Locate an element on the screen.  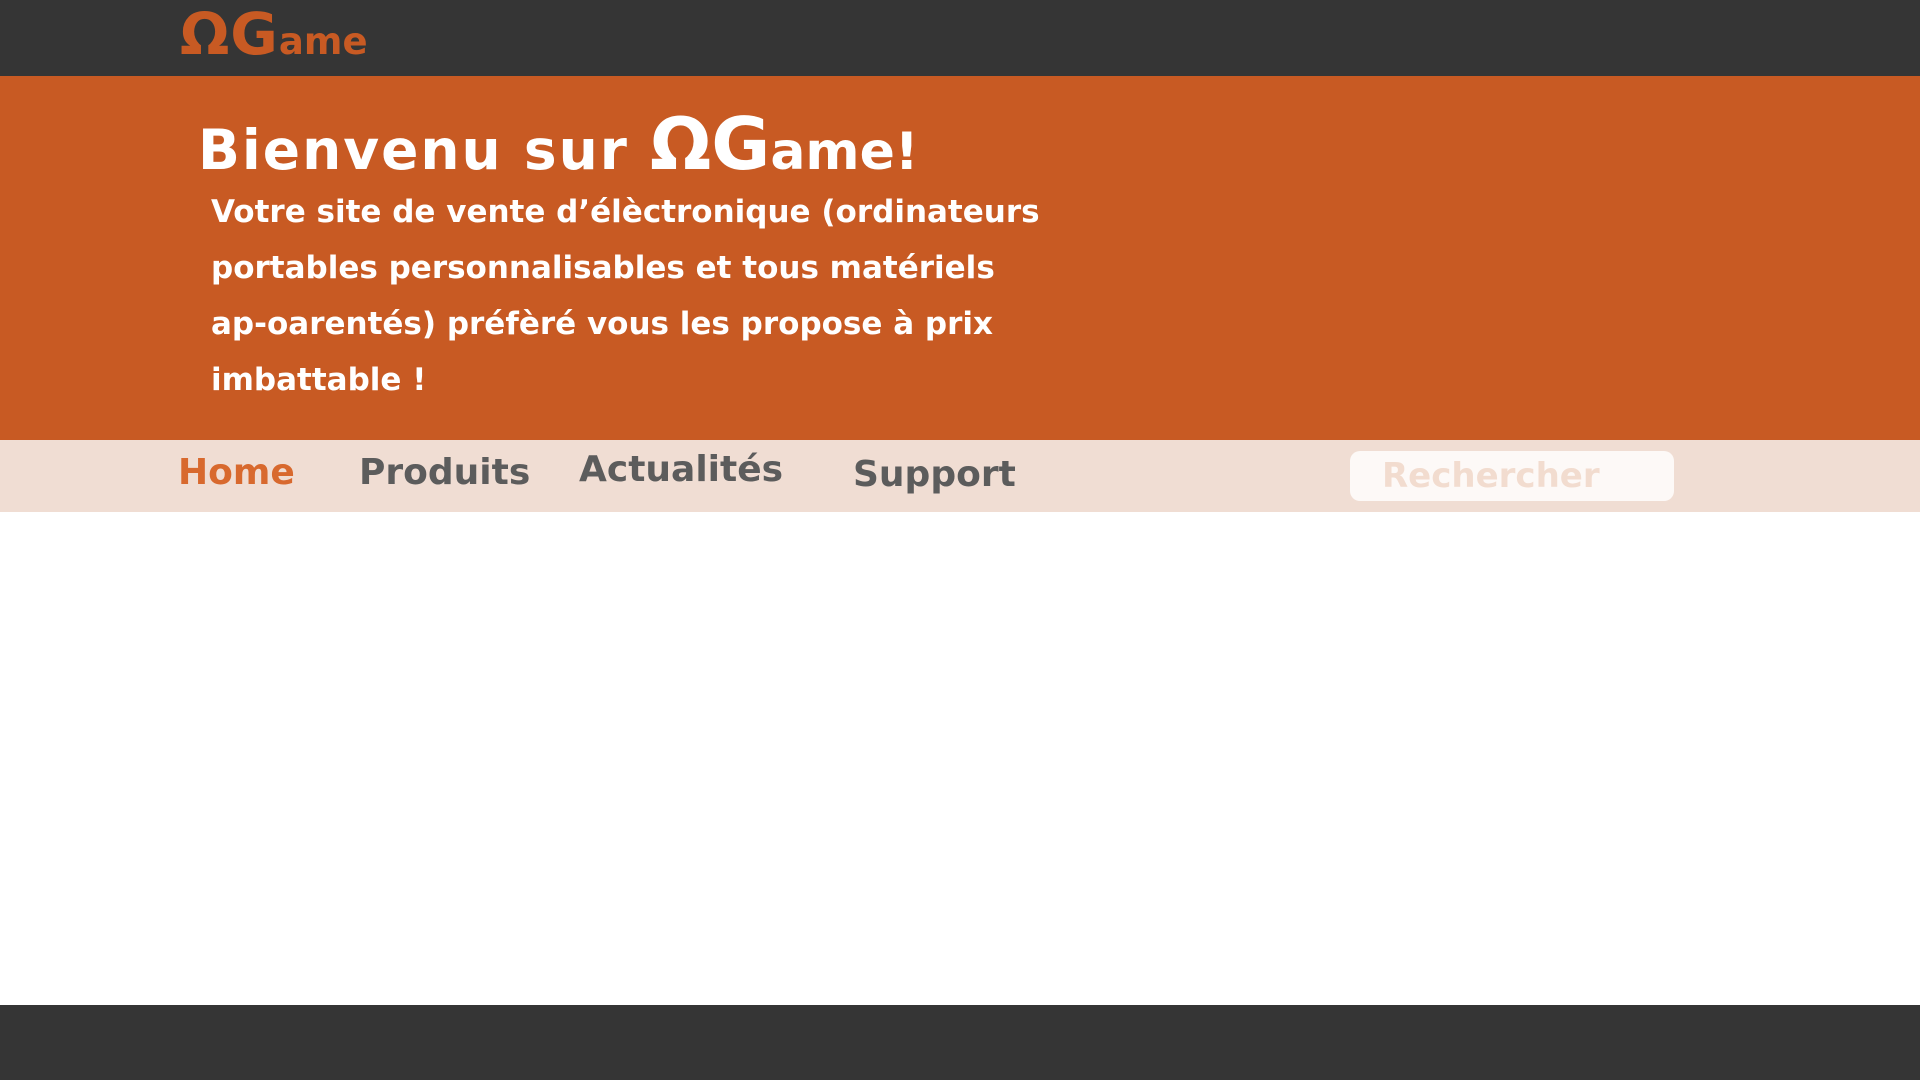
logo-omega-g: ΩG is located at coordinates (229, 34).